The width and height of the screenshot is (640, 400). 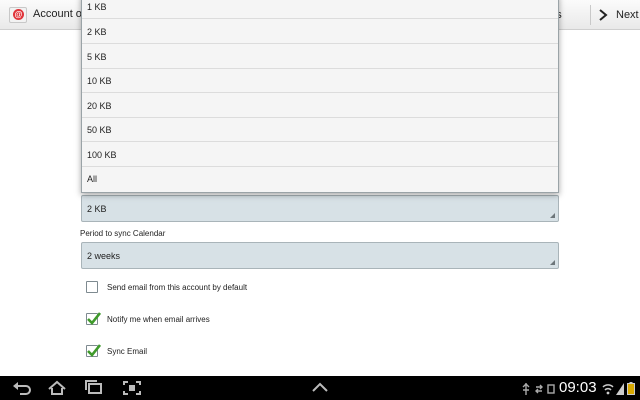 I want to click on dropdown-option: 1 KB, so click(x=320, y=9).